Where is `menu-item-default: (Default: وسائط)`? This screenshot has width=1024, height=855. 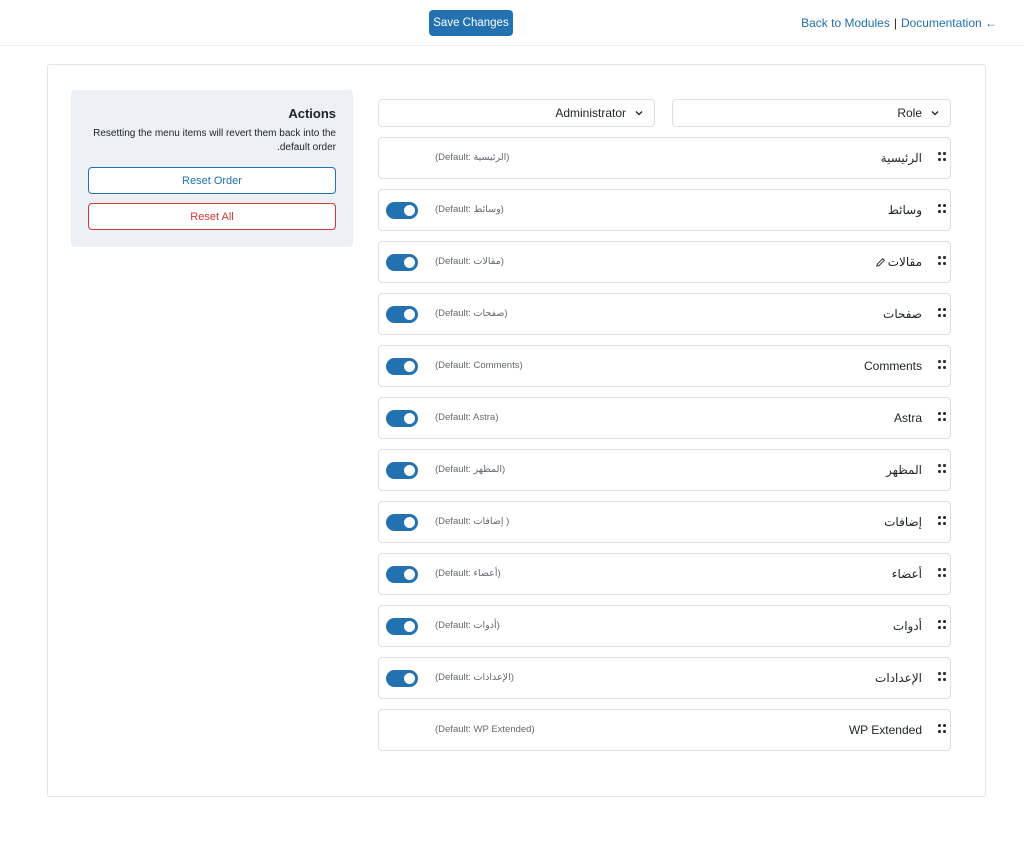 menu-item-default: (Default: وسائط) is located at coordinates (469, 209).